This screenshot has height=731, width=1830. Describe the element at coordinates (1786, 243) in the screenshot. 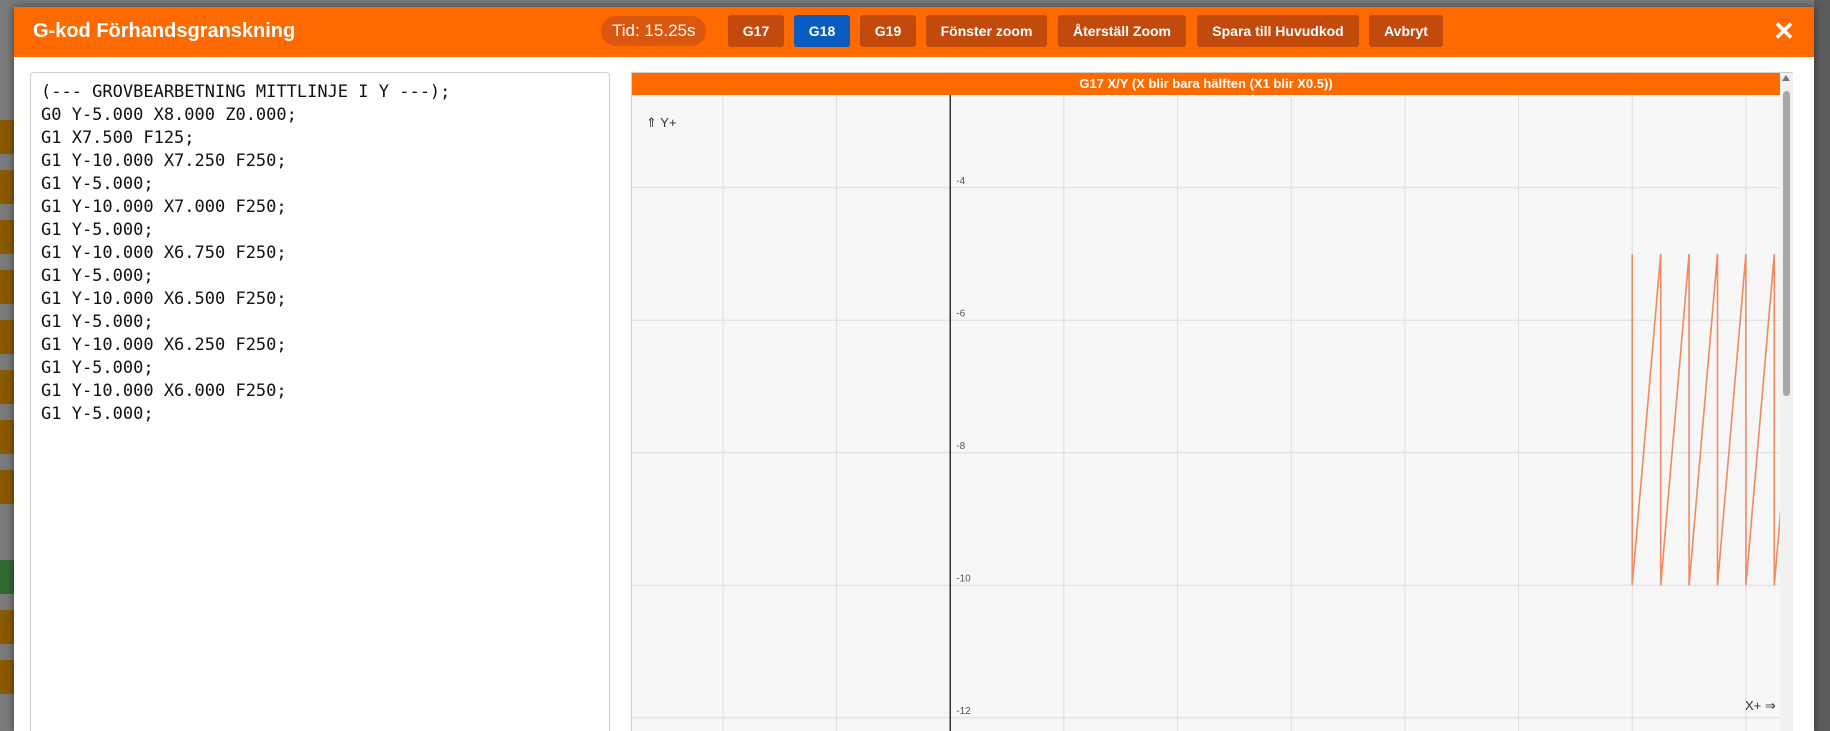

I see `scrollbar-thumb` at that location.